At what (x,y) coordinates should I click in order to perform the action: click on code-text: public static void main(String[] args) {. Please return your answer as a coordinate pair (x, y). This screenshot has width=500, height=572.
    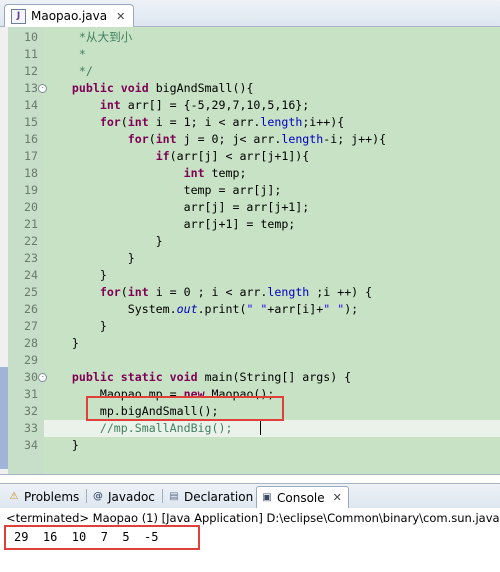
    Looking at the image, I should click on (211, 377).